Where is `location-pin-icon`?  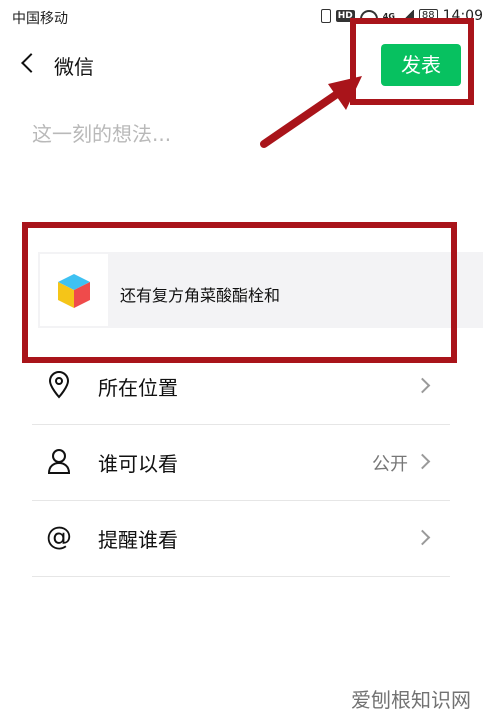 location-pin-icon is located at coordinates (59, 385).